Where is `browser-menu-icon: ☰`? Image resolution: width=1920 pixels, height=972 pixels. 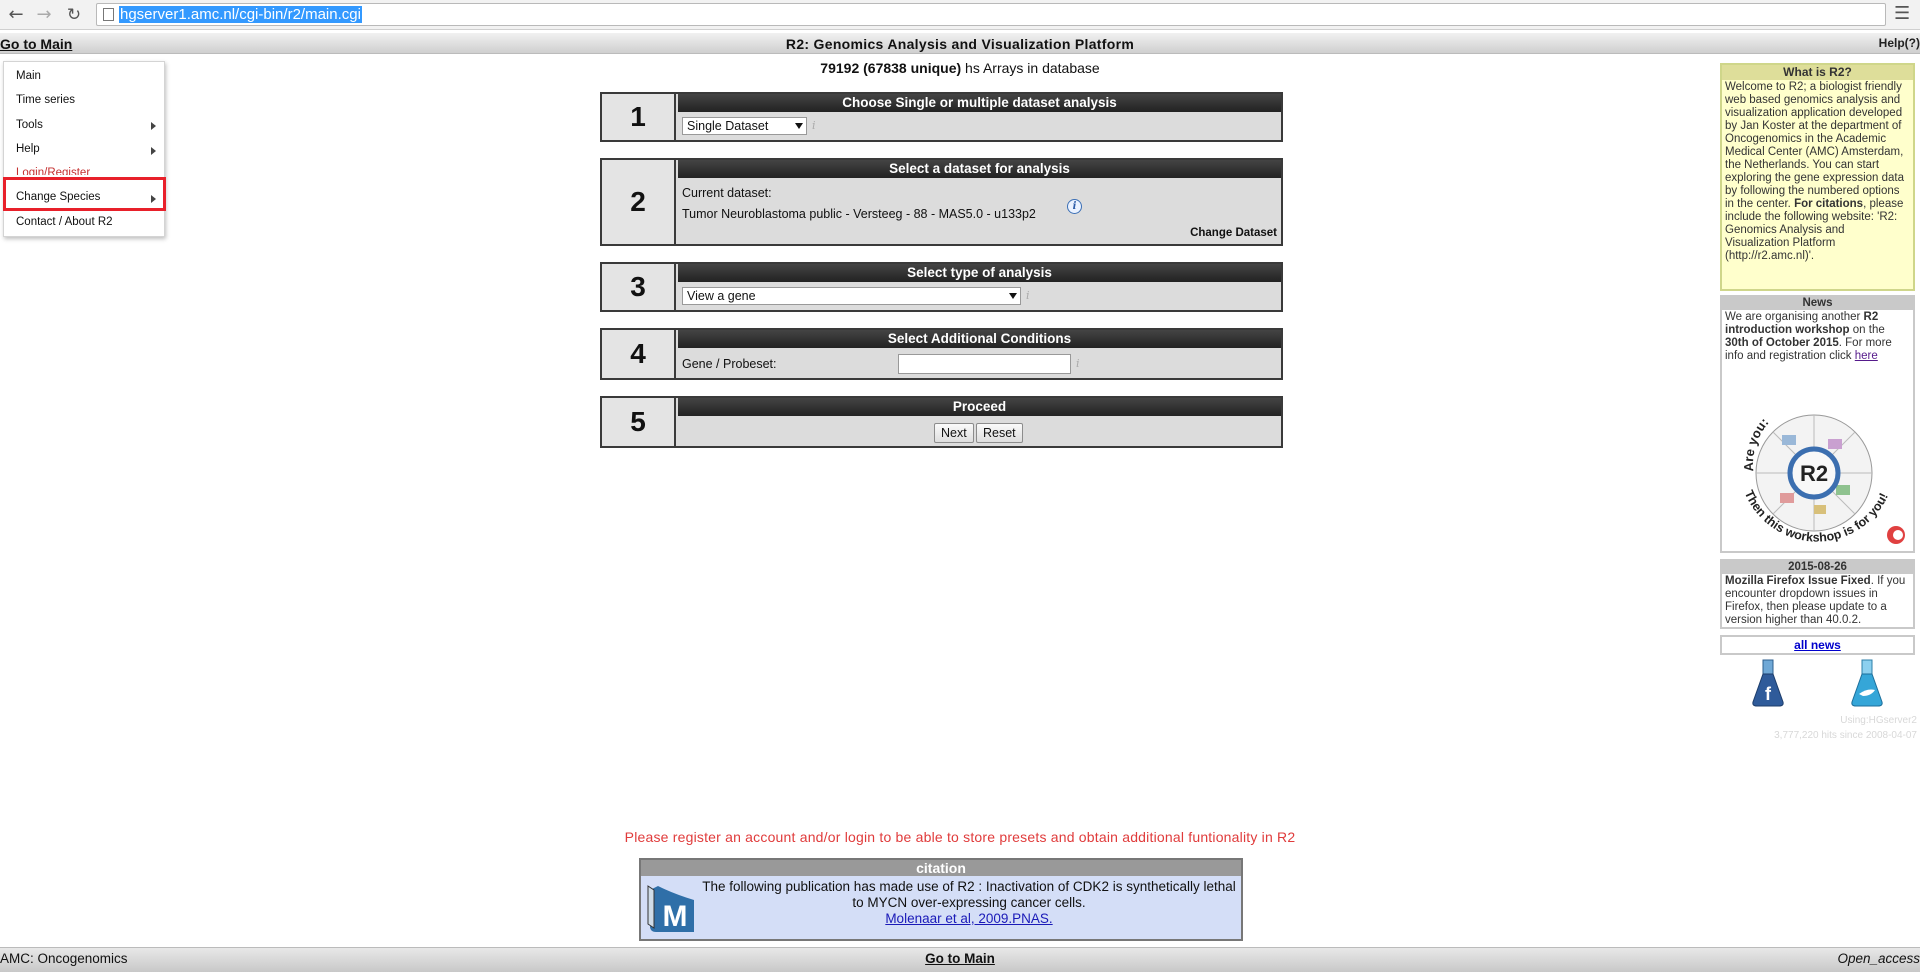 browser-menu-icon: ☰ is located at coordinates (1902, 14).